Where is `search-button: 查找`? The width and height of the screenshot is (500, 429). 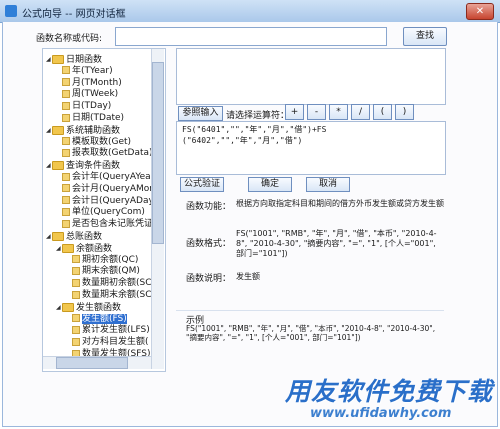 search-button: 查找 is located at coordinates (425, 36).